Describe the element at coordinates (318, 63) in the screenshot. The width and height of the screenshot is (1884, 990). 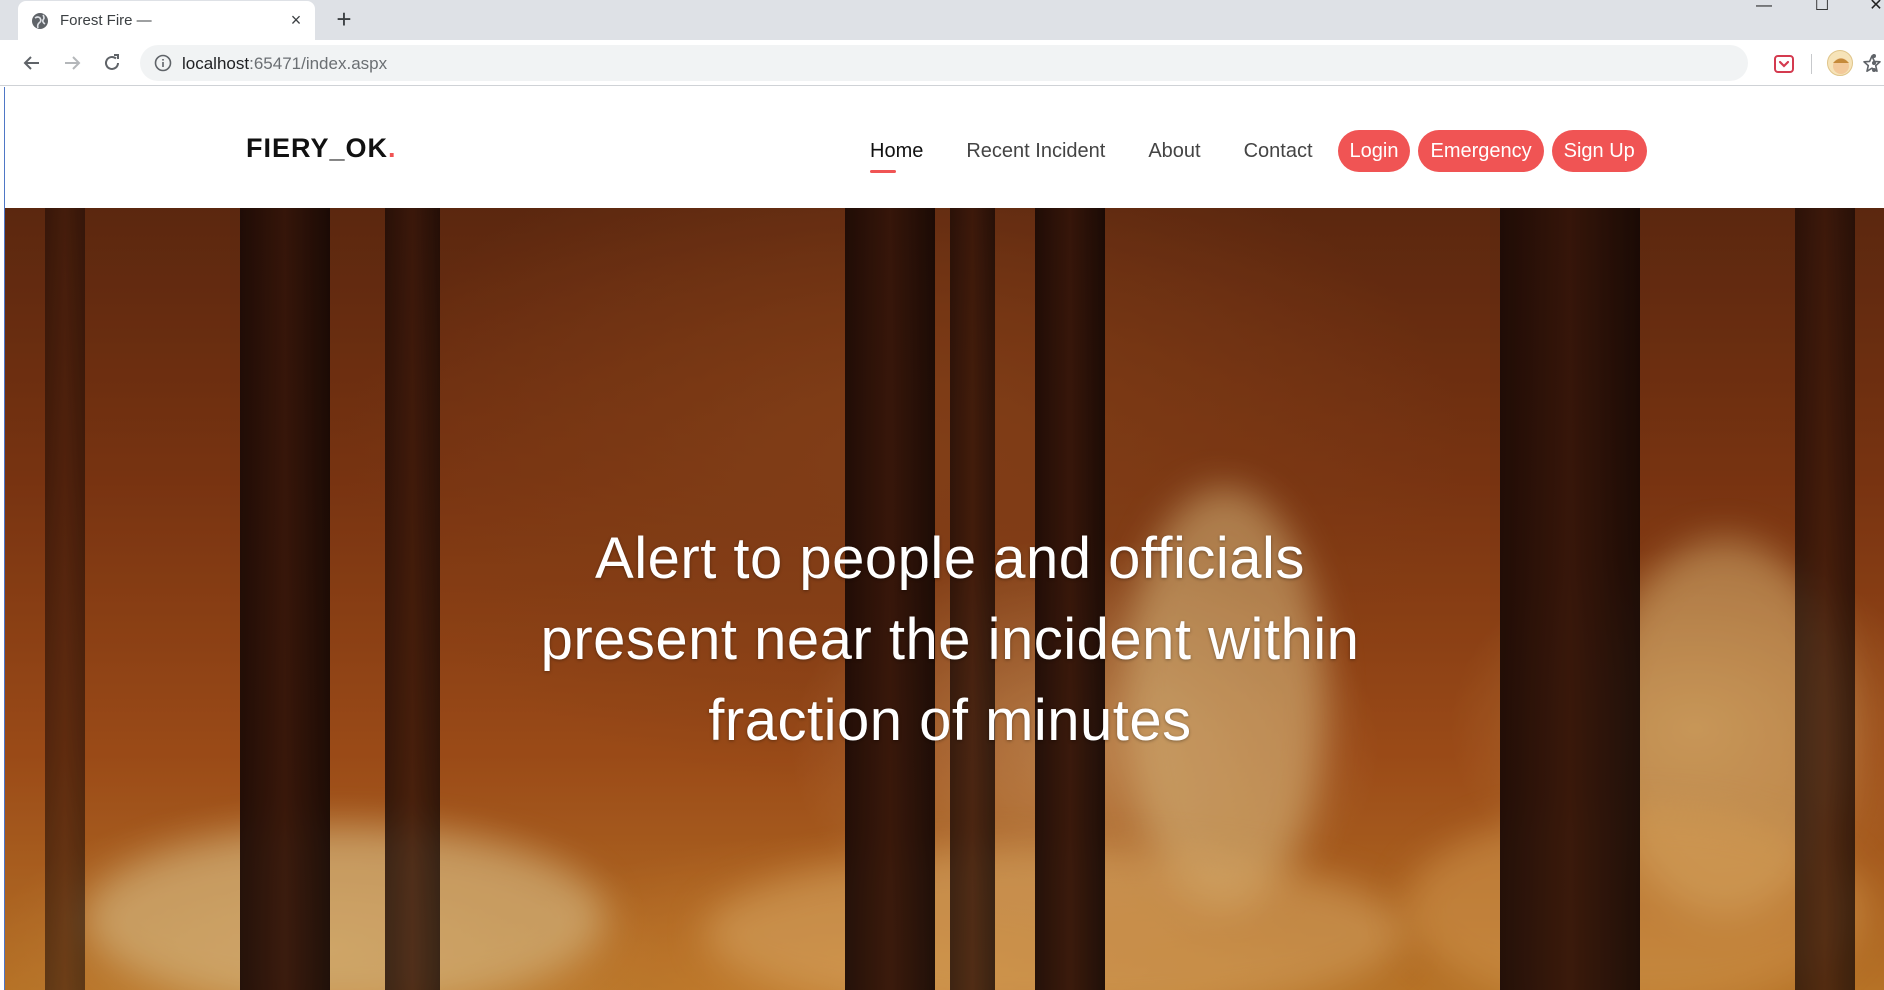
I see `url-path: :65471/index.aspx` at that location.